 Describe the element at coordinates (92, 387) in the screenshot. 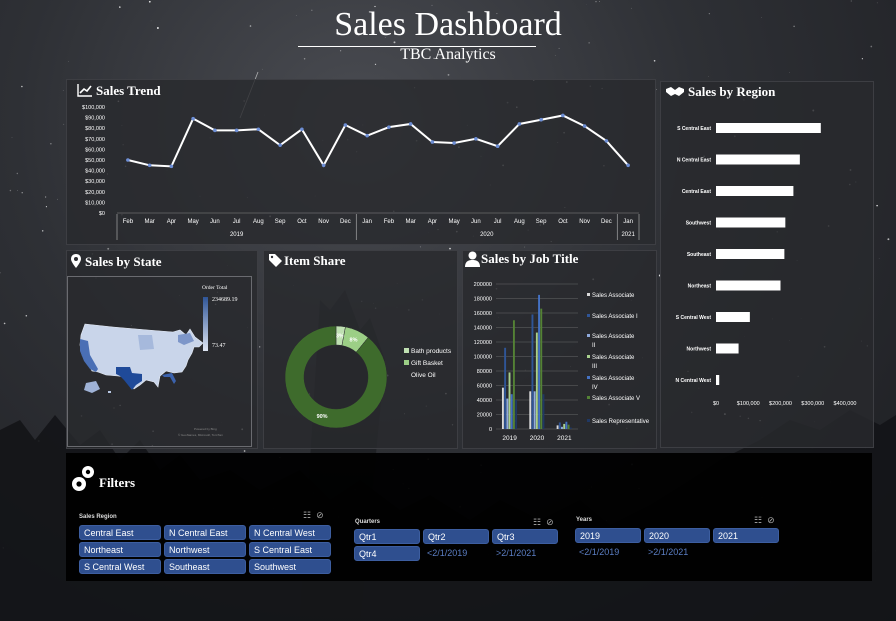

I see `alaska-region` at that location.